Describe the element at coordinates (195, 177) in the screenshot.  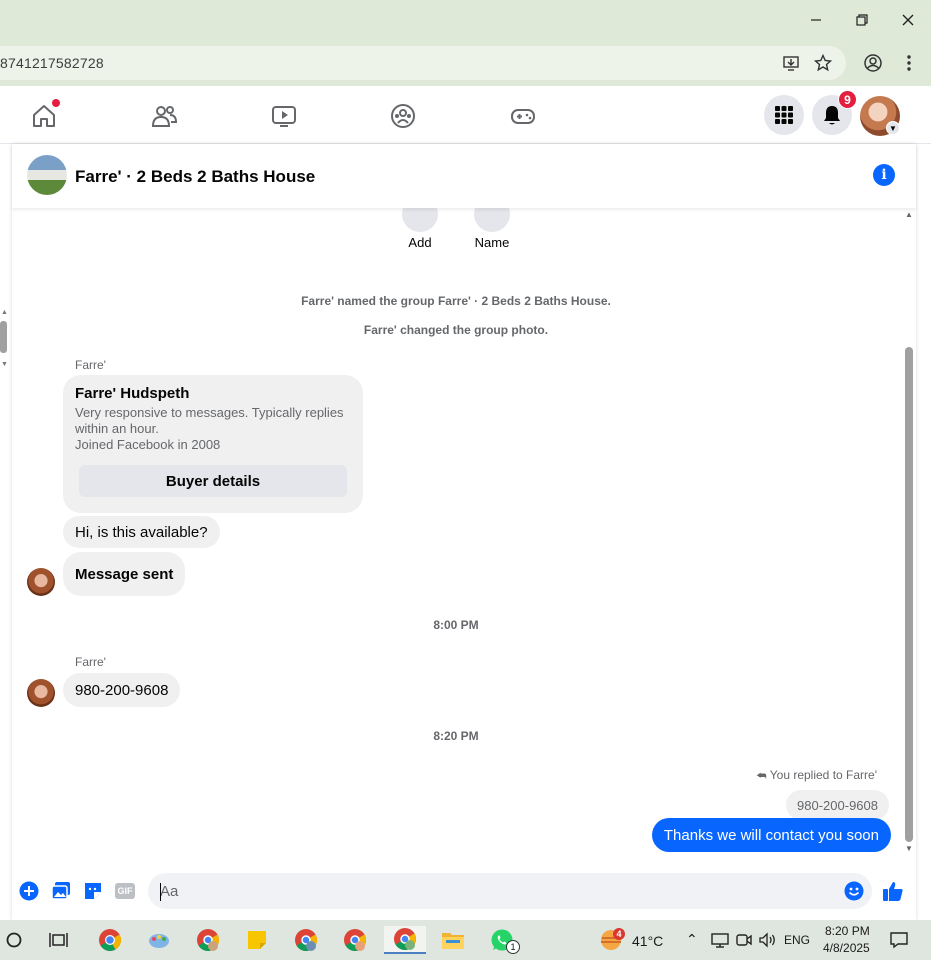
I see `chat-title: Farre' · 2 Beds 2 Baths House` at that location.